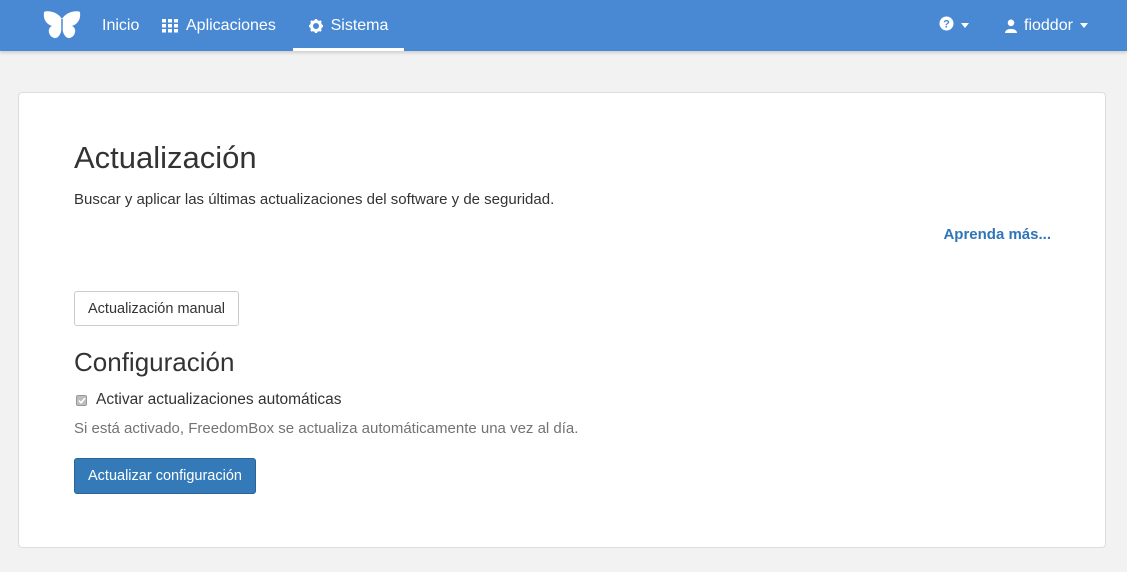  I want to click on question-circle-icon: ?, so click(946, 26).